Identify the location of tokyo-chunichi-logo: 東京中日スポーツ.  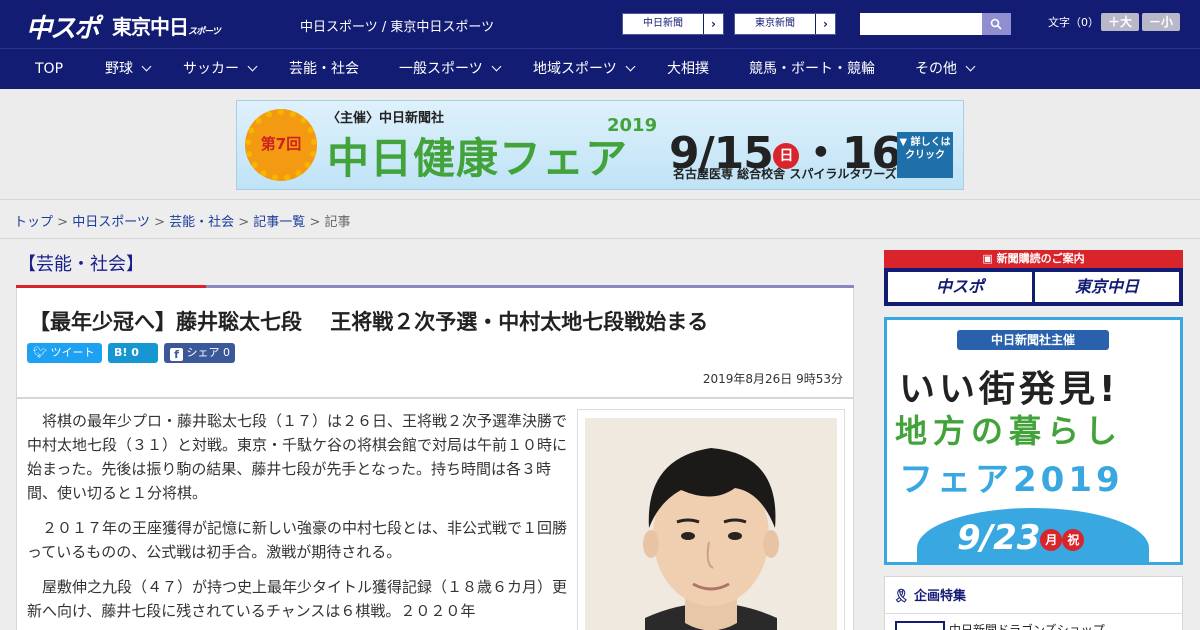
(166, 25).